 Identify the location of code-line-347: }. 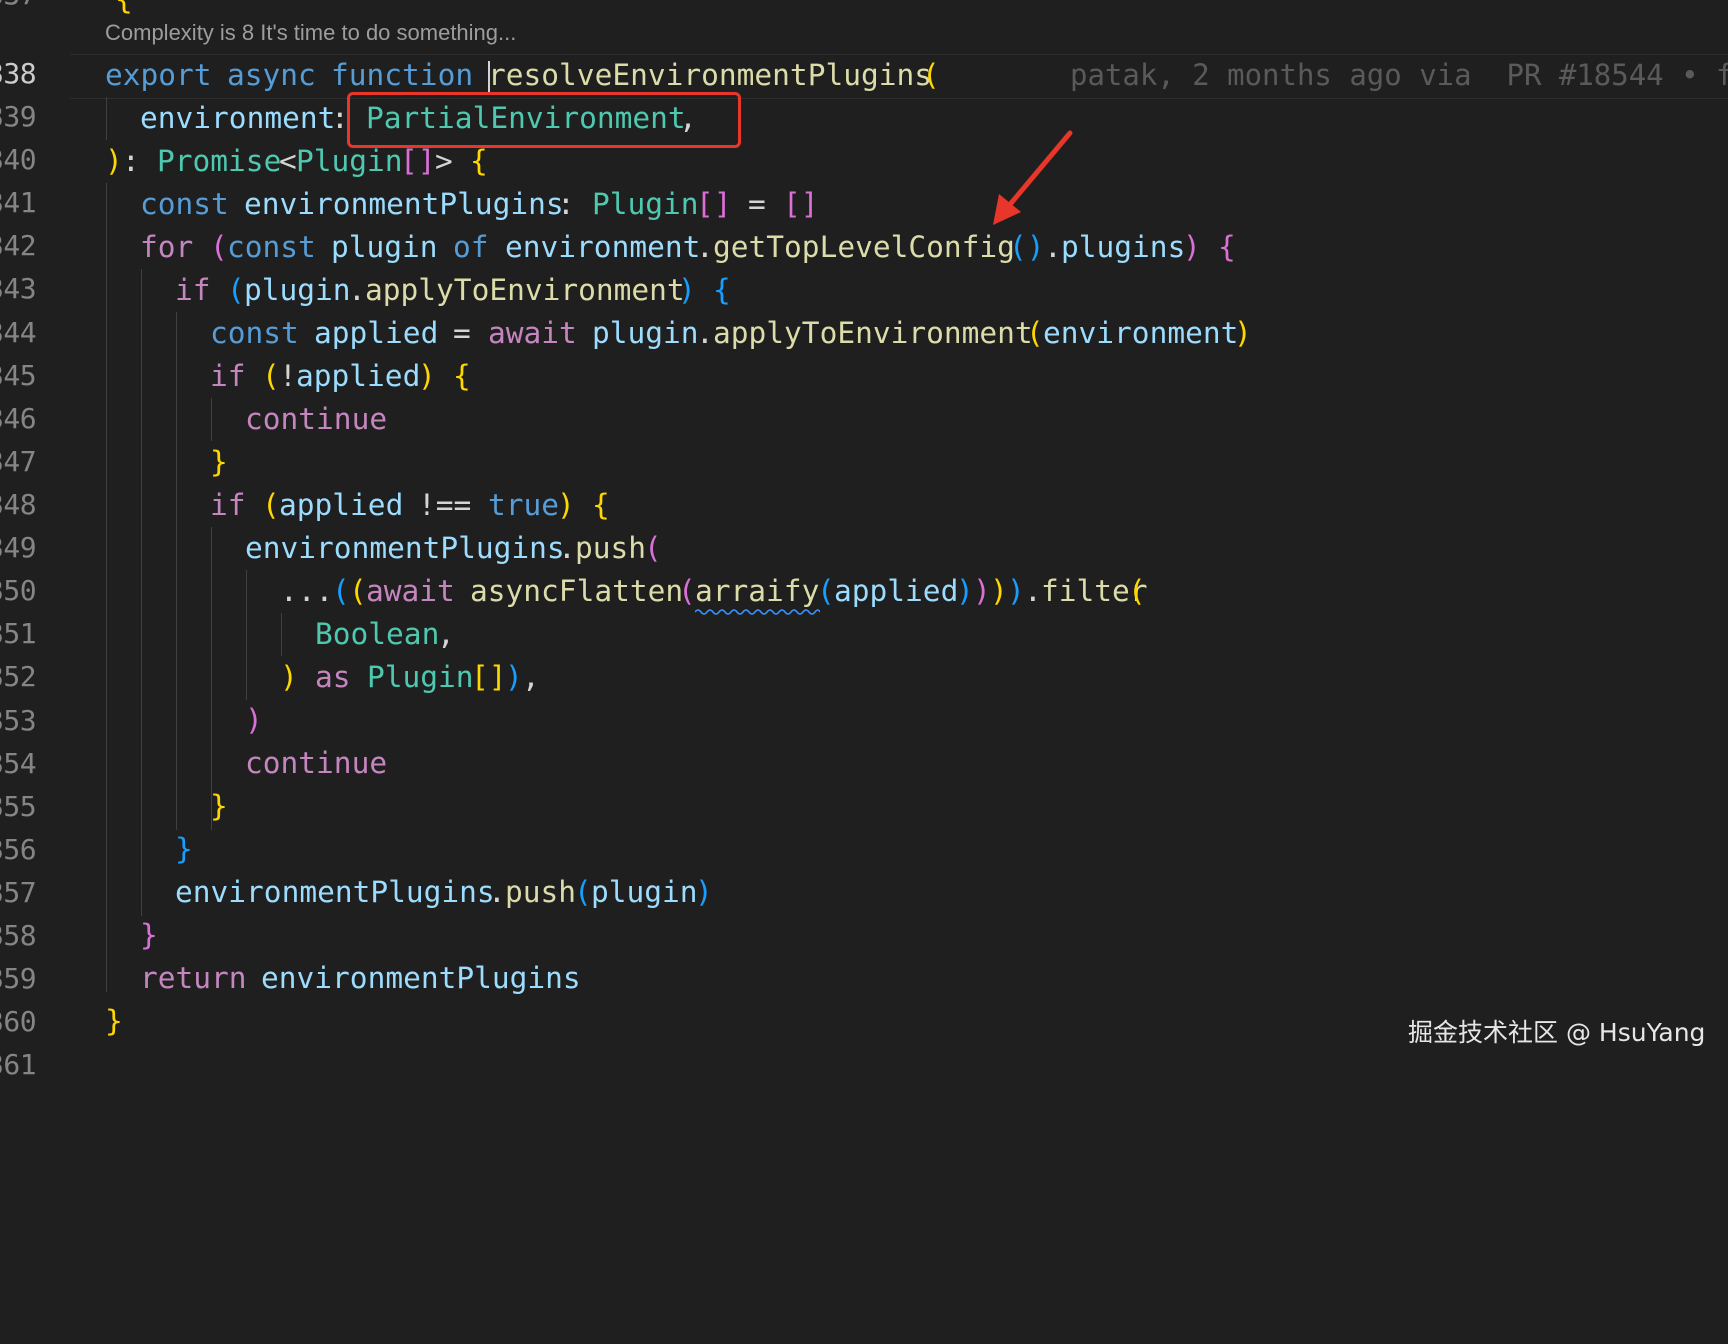
(864, 462).